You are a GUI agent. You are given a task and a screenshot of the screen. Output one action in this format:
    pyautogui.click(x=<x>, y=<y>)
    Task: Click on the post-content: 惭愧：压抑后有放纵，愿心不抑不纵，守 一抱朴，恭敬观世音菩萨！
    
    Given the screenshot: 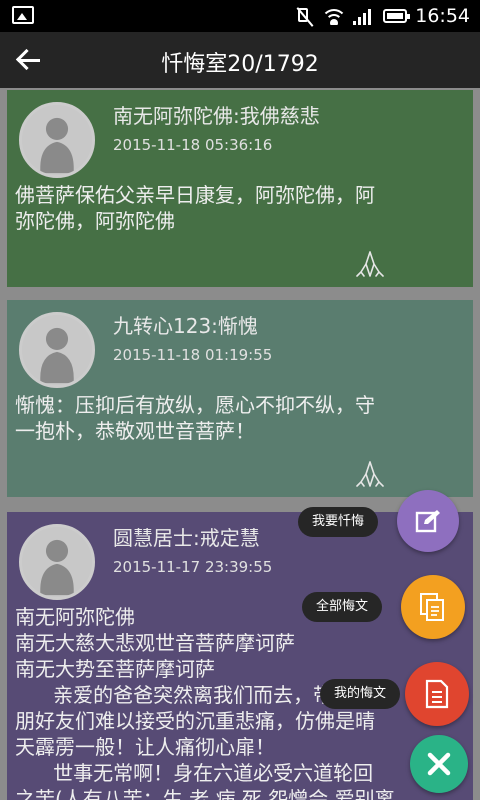 What is the action you would take?
    pyautogui.click(x=195, y=418)
    